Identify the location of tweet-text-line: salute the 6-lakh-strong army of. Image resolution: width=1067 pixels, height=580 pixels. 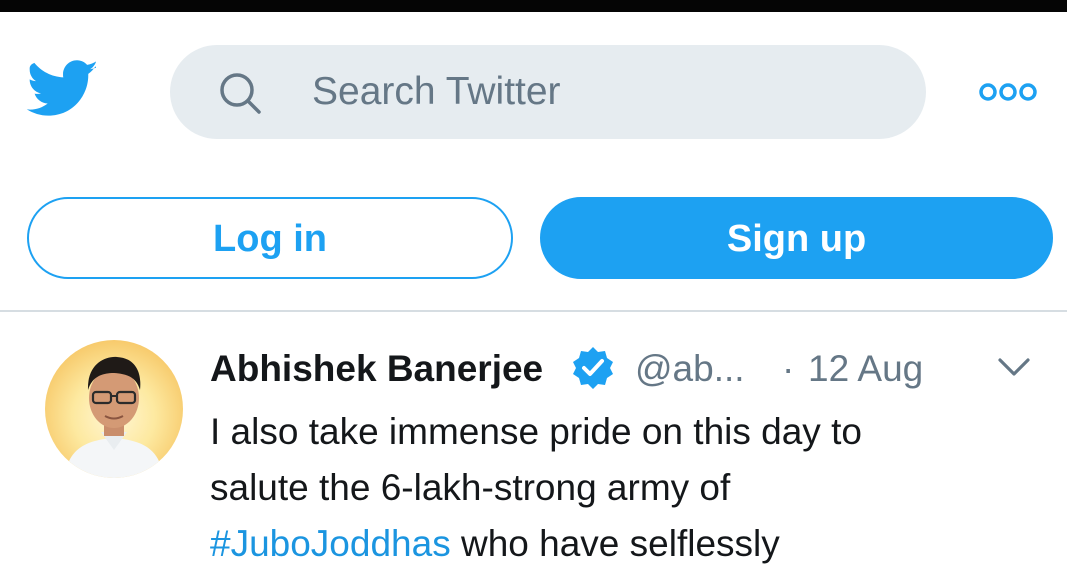
(470, 487).